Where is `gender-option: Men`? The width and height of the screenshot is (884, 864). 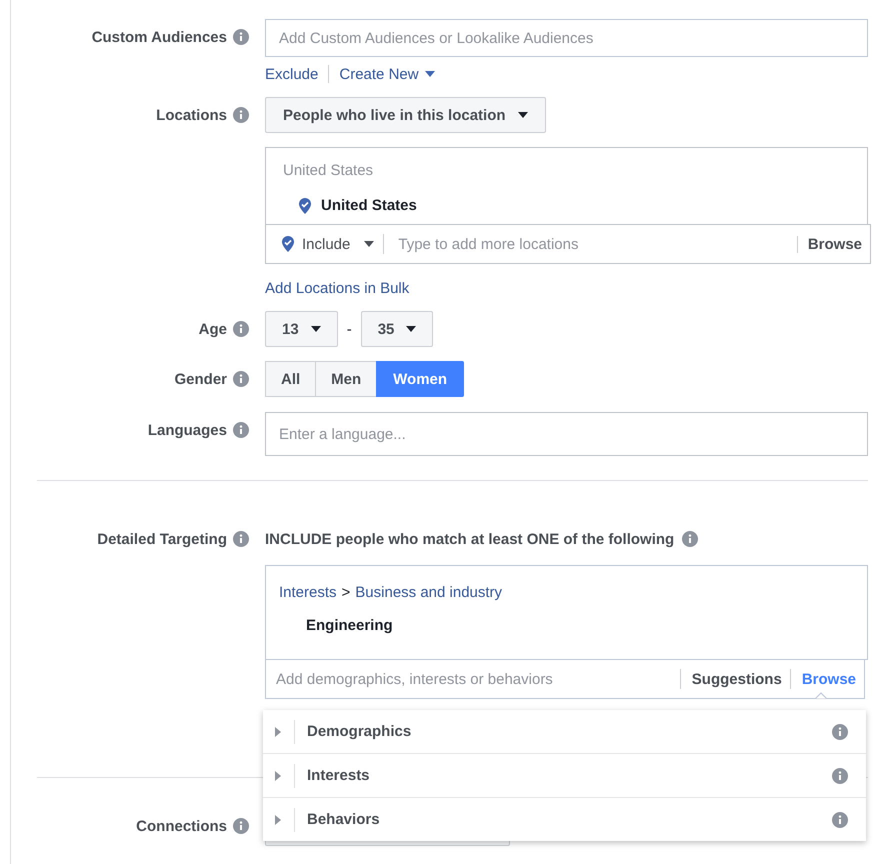 gender-option: Men is located at coordinates (346, 379).